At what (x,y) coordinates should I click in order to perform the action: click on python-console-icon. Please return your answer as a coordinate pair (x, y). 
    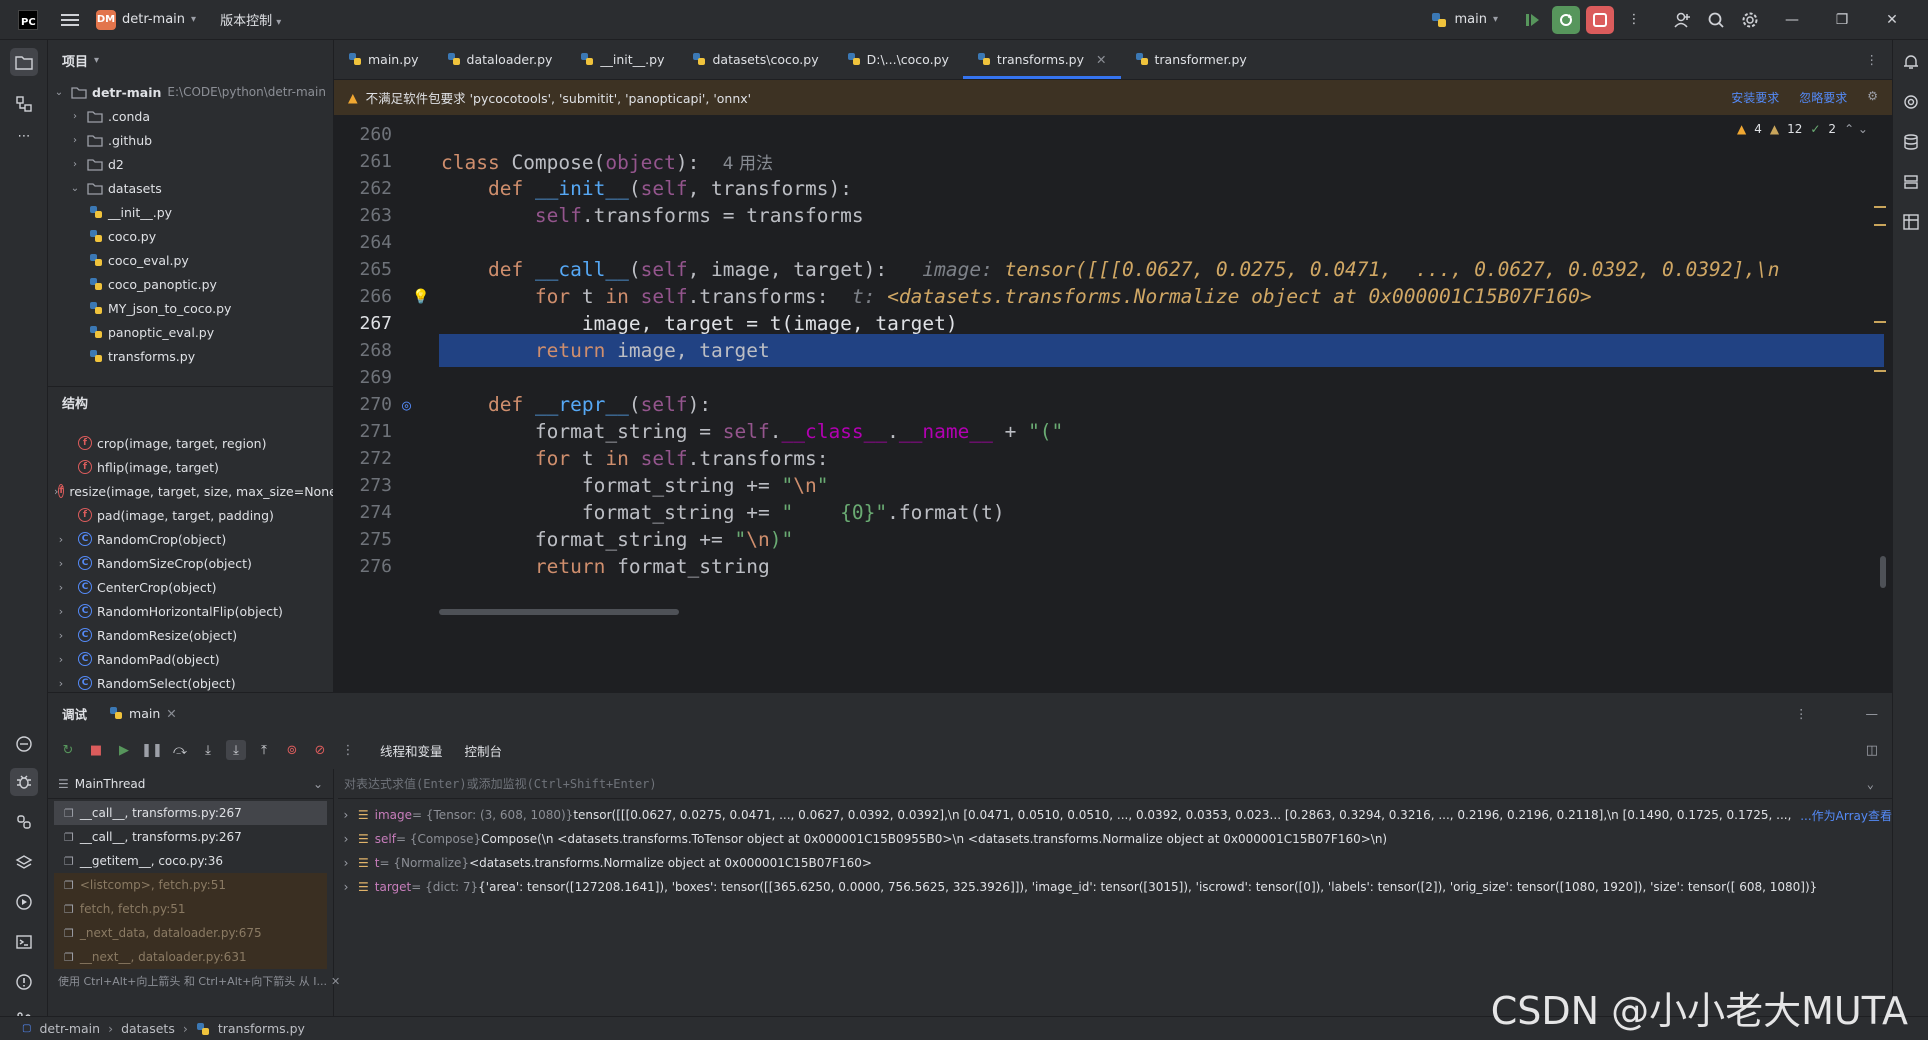
    Looking at the image, I should click on (24, 822).